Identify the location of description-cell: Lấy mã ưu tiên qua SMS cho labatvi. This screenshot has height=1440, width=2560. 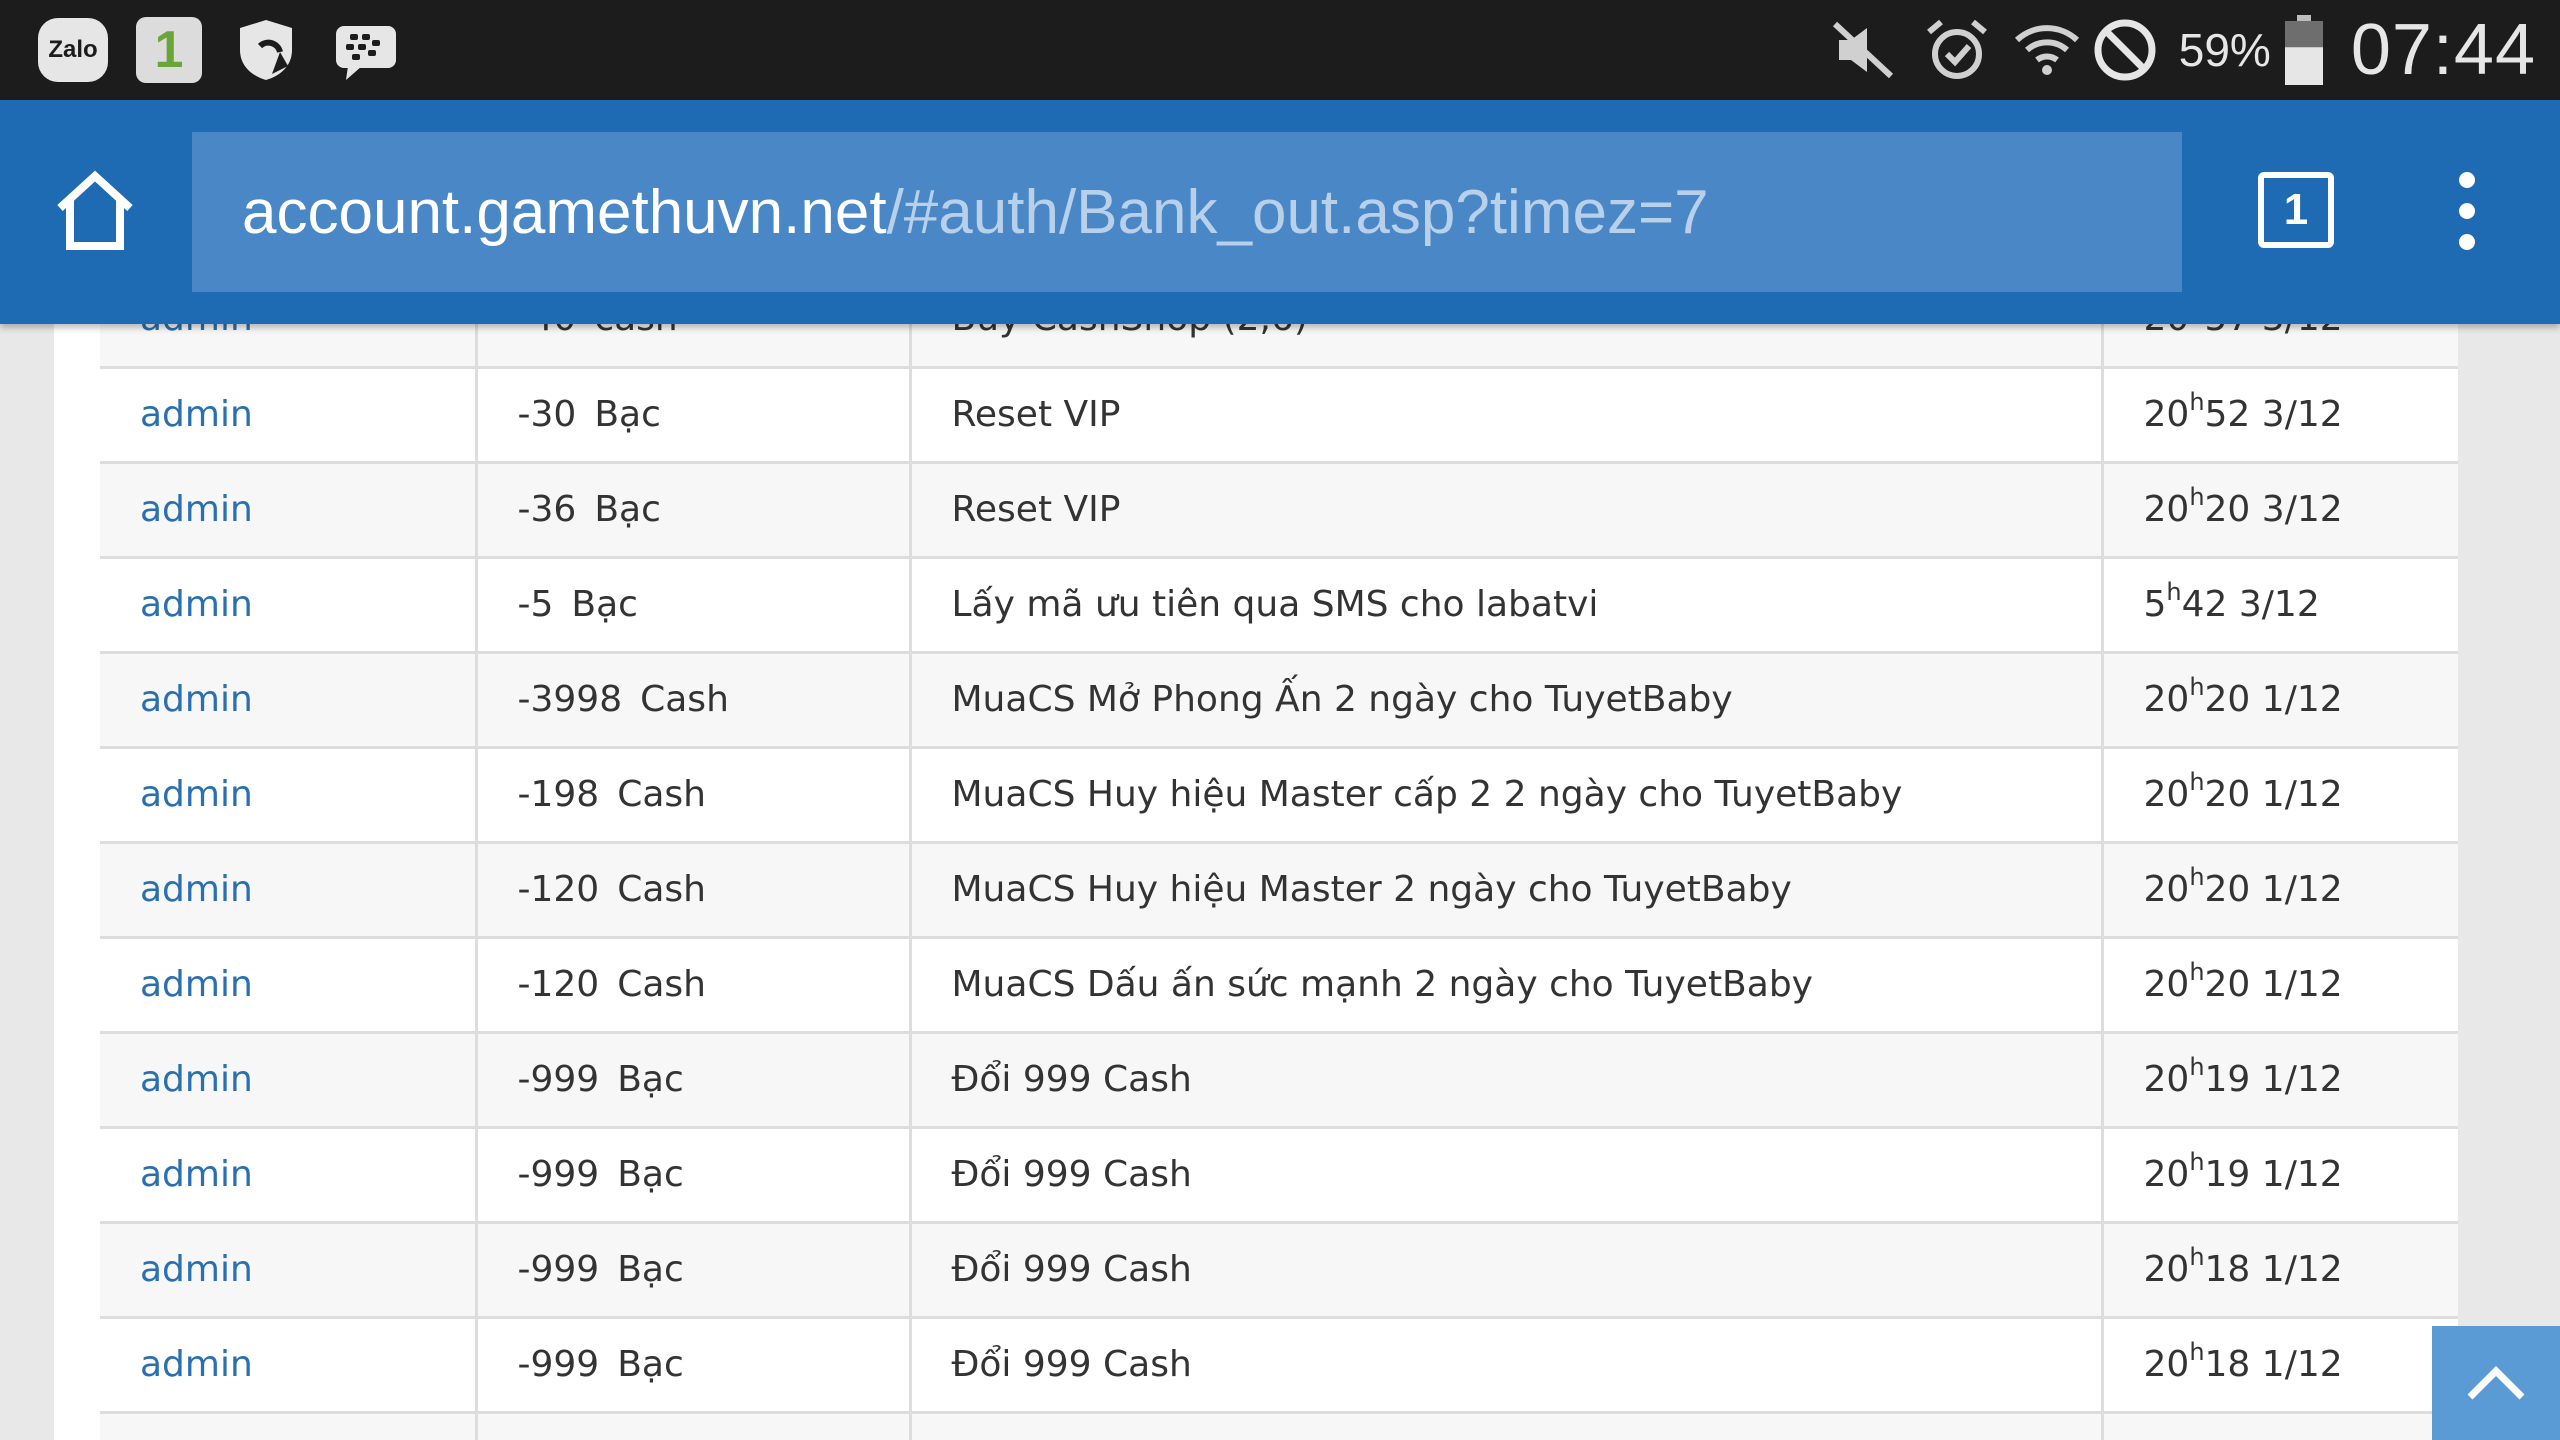
(1507, 605).